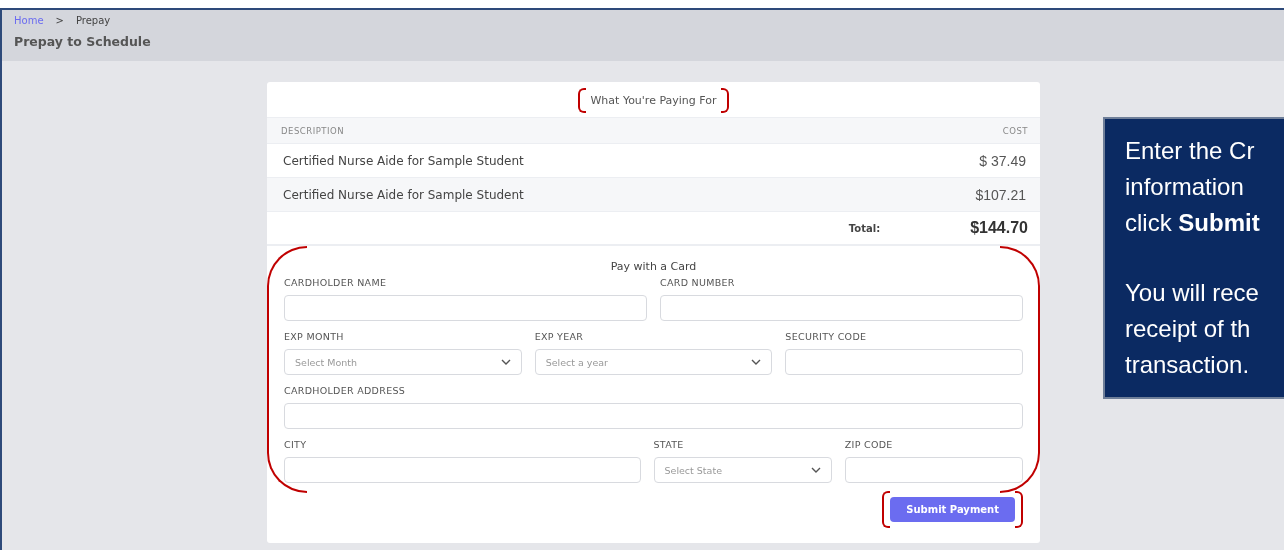 The height and width of the screenshot is (550, 1284). I want to click on total-label: Total:, so click(864, 228).